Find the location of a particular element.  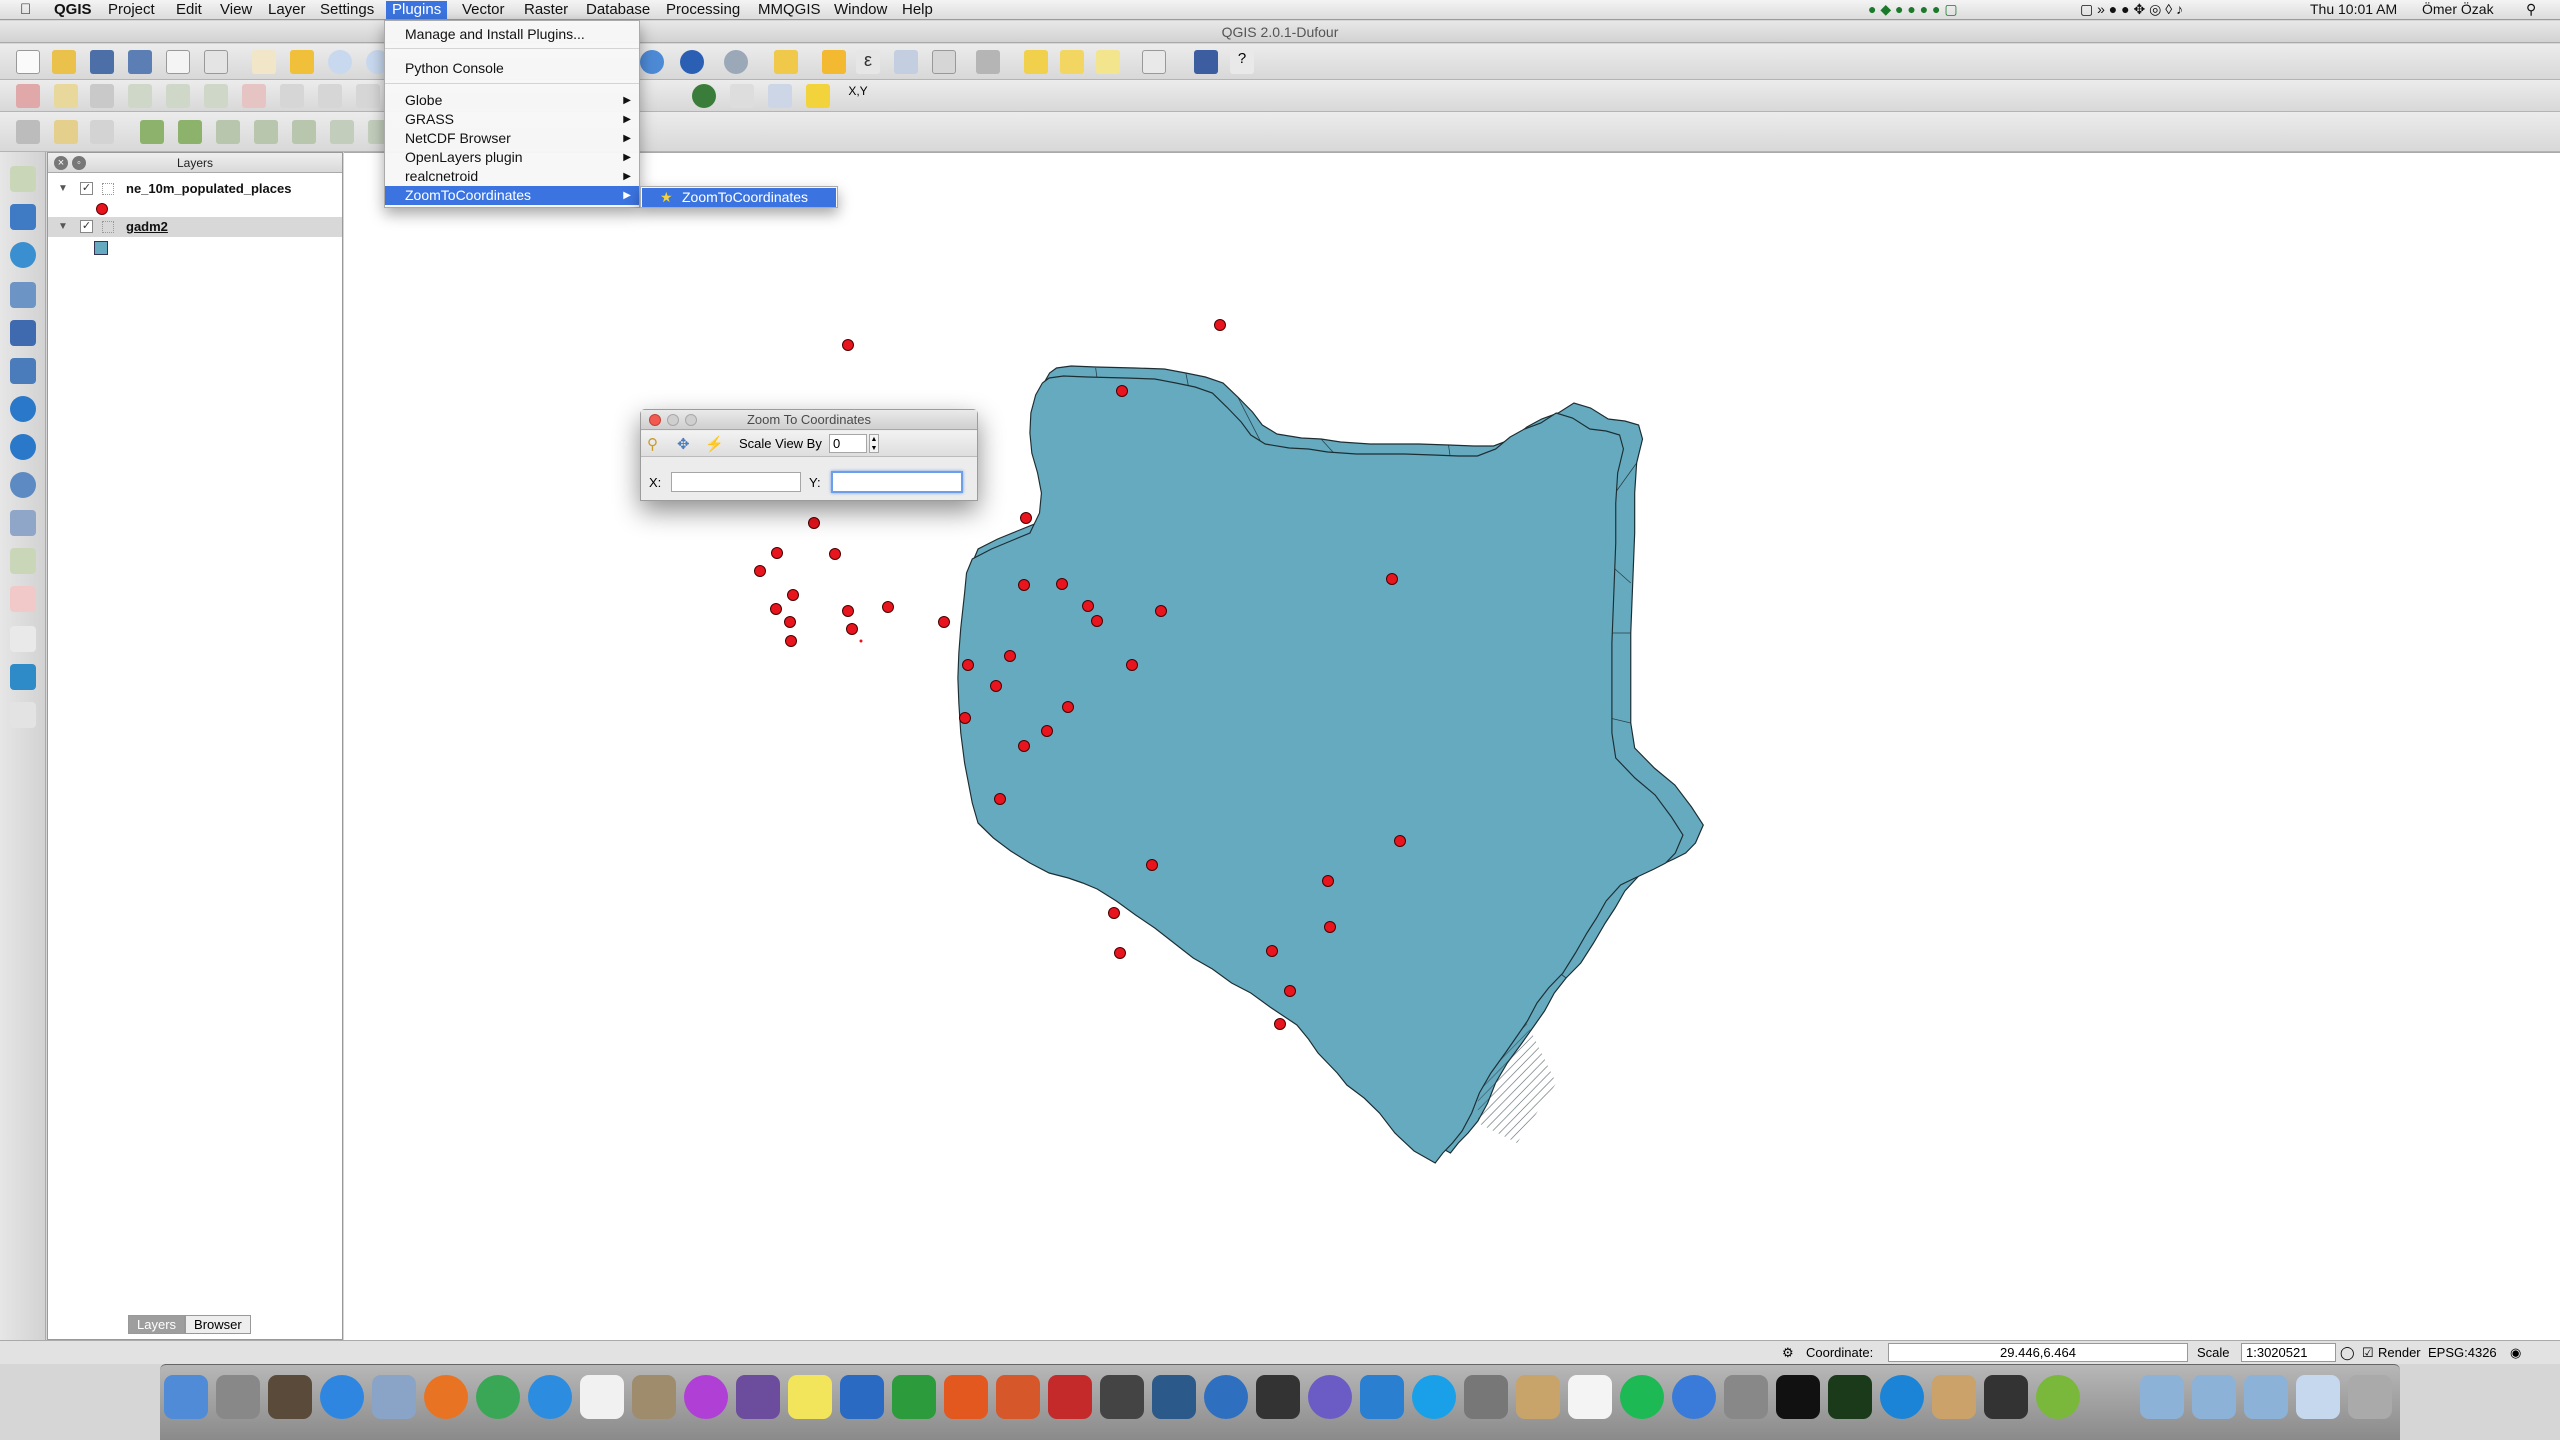

terminal-icon is located at coordinates (1798, 1397).